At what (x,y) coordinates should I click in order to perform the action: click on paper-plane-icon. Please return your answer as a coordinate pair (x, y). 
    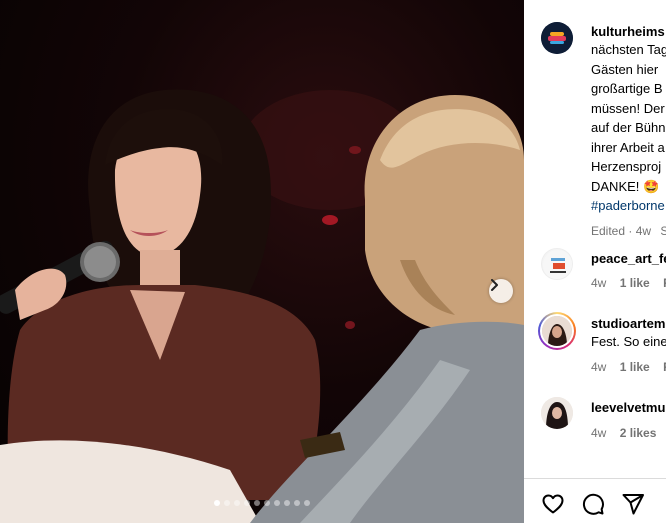
    Looking at the image, I should click on (633, 504).